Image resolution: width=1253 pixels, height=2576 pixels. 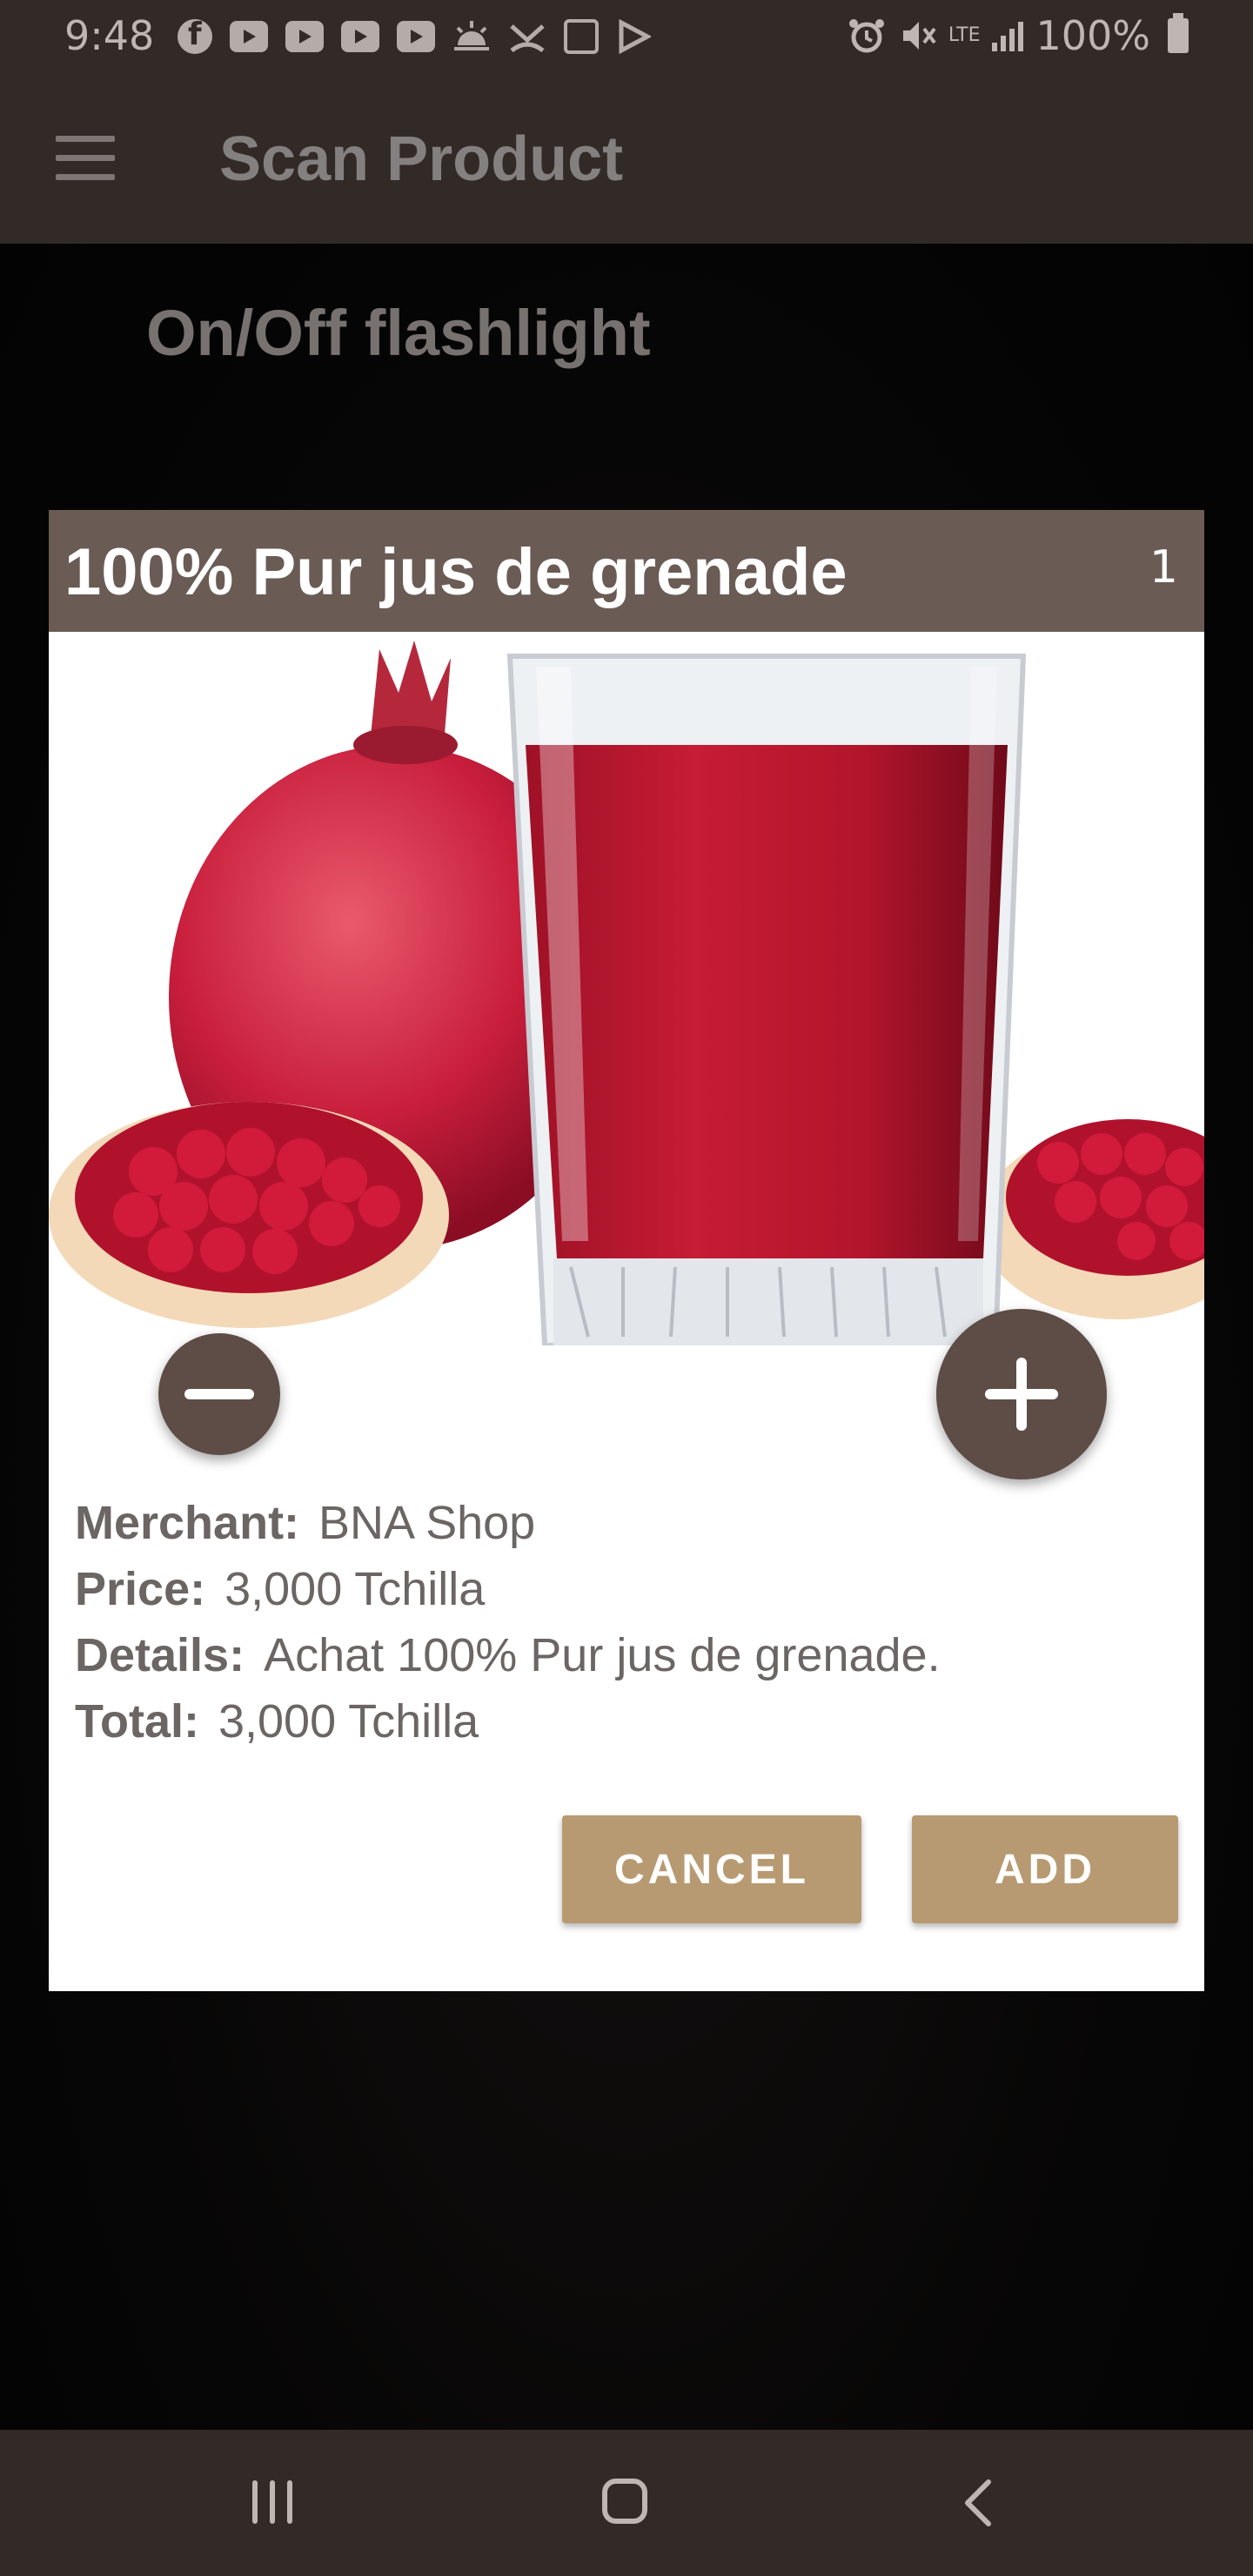 I want to click on battery-percent: 100%, so click(x=1092, y=35).